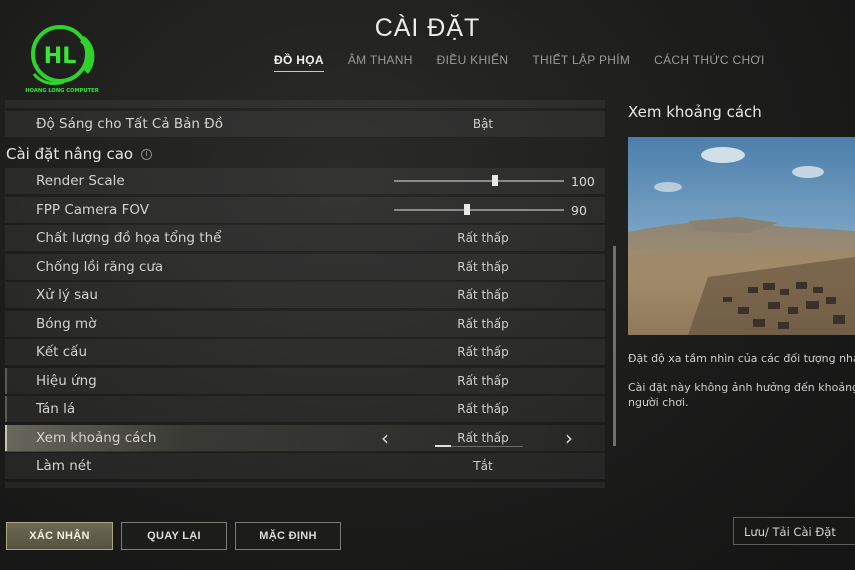  I want to click on confirm-button: XÁC NHẬN, so click(59, 536).